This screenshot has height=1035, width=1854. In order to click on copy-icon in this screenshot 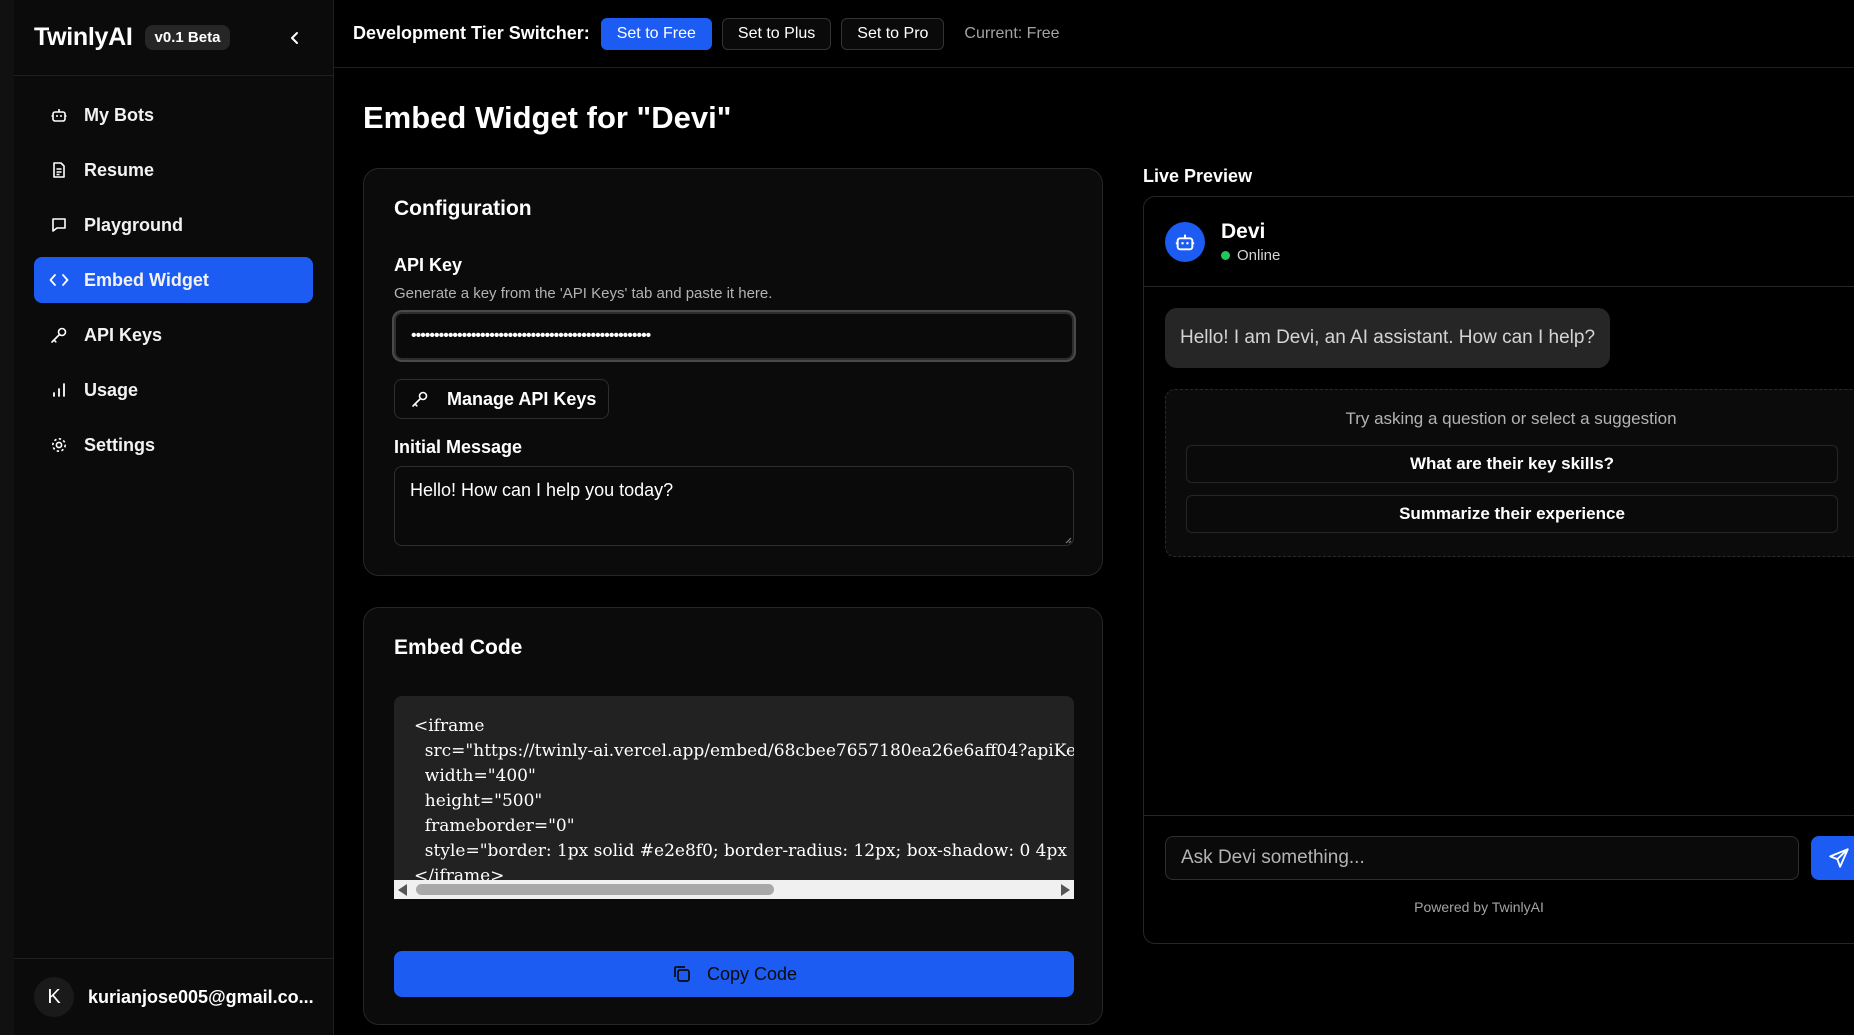, I will do `click(682, 974)`.